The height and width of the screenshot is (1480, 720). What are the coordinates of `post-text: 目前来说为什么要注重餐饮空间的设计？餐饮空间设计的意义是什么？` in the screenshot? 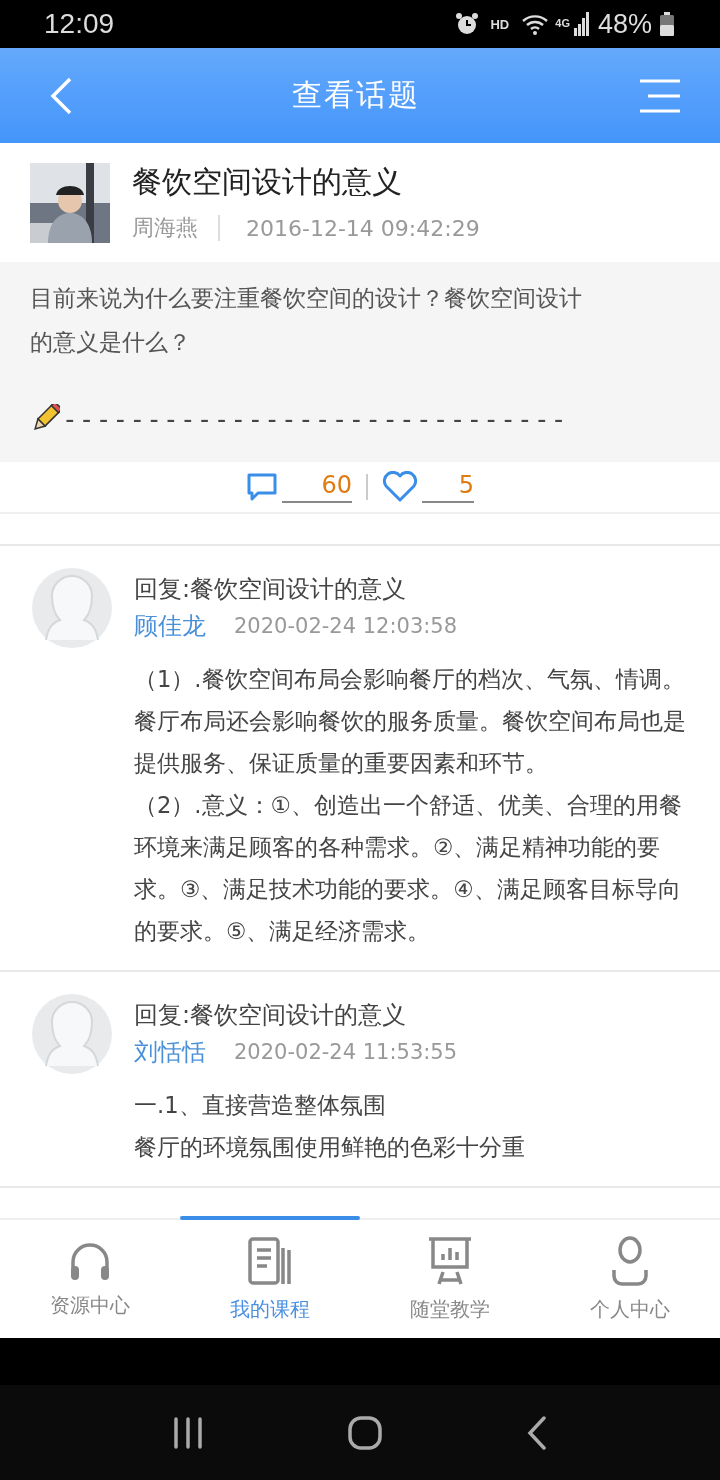 It's located at (306, 320).